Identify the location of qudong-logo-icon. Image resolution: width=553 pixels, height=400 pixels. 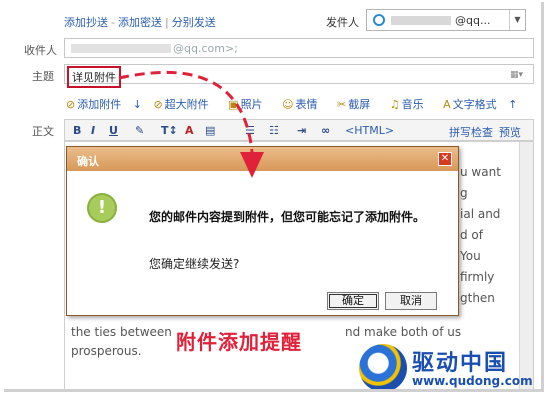
(383, 366).